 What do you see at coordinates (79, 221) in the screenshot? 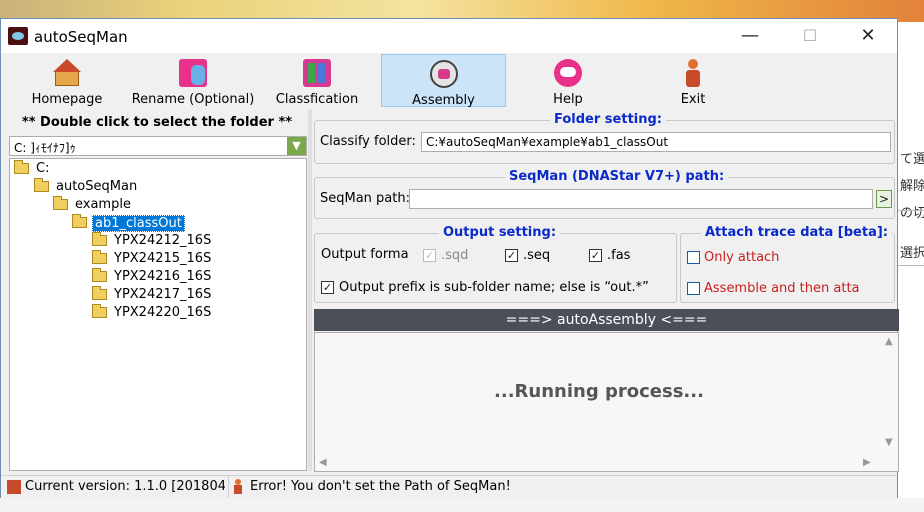
I see `folder-open-icon` at bounding box center [79, 221].